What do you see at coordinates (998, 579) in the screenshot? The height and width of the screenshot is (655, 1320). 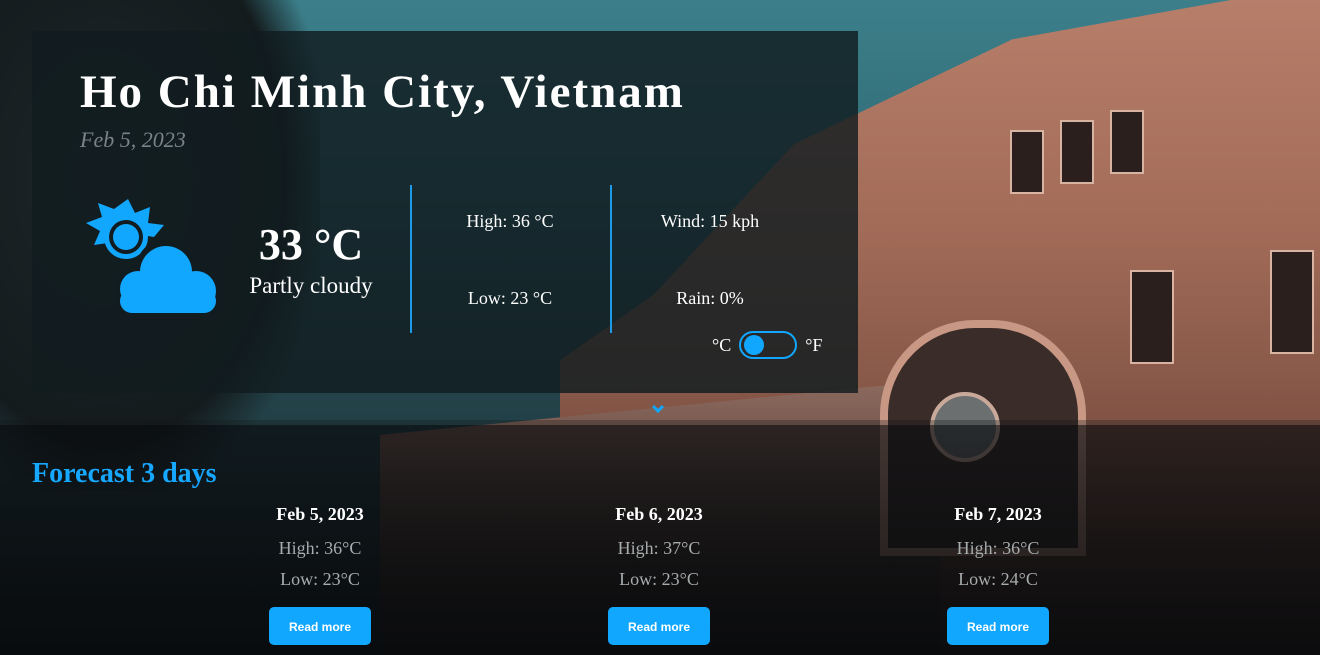 I see `forecast-low: Low: 24°C` at bounding box center [998, 579].